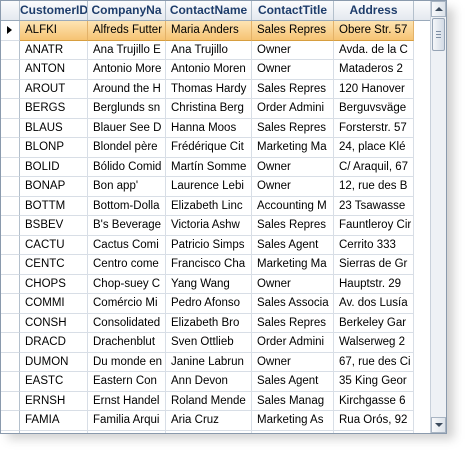  What do you see at coordinates (209, 431) in the screenshot?
I see `cell-contact-name: Diego Roel` at bounding box center [209, 431].